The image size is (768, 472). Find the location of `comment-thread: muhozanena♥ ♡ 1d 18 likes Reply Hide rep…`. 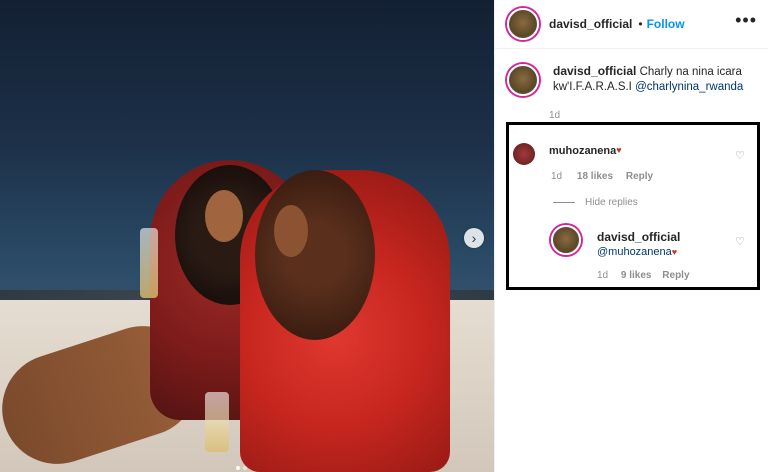

comment-thread: muhozanena♥ ♡ 1d 18 likes Reply Hide rep… is located at coordinates (633, 206).